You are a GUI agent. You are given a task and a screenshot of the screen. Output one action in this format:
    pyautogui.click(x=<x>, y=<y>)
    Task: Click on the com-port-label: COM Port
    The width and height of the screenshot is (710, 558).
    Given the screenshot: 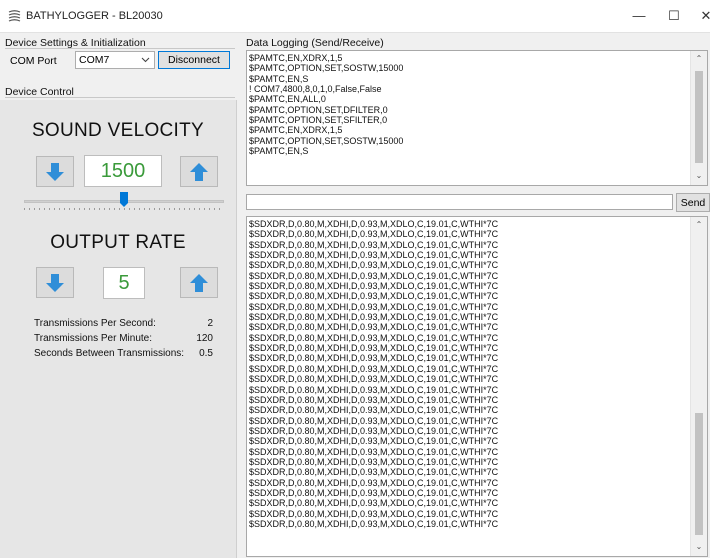 What is the action you would take?
    pyautogui.click(x=33, y=61)
    